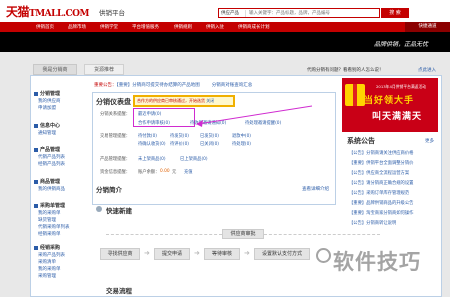 Image resolution: width=450 pixels, height=297 pixels. I want to click on notice-link: 分销商对账查询汇总, so click(232, 85).